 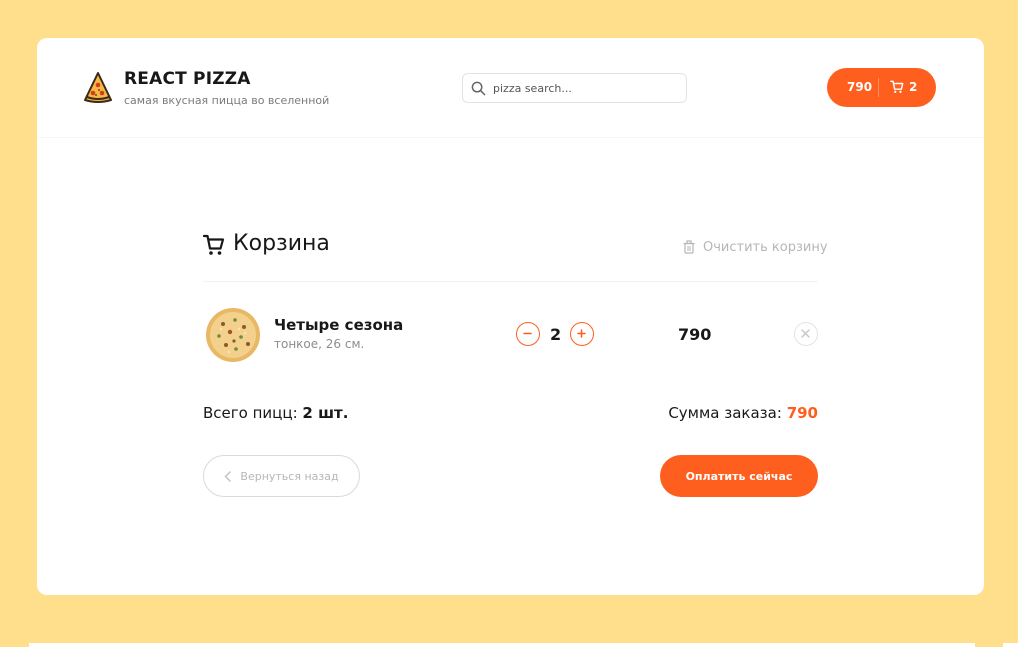 I want to click on go-back-button: Вернуться назад, so click(x=281, y=476).